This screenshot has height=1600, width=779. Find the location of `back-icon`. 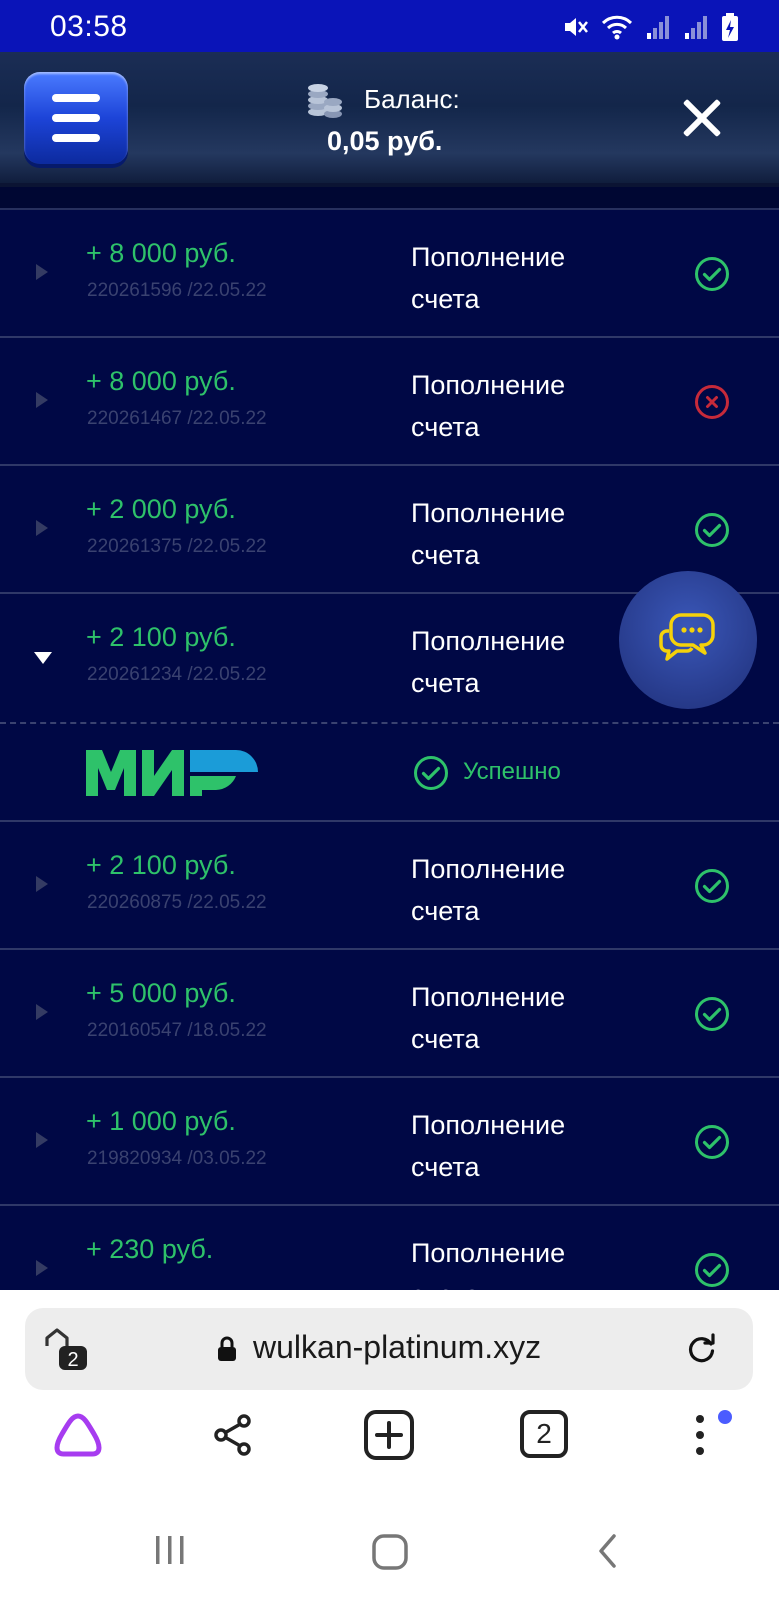

back-icon is located at coordinates (608, 1551).